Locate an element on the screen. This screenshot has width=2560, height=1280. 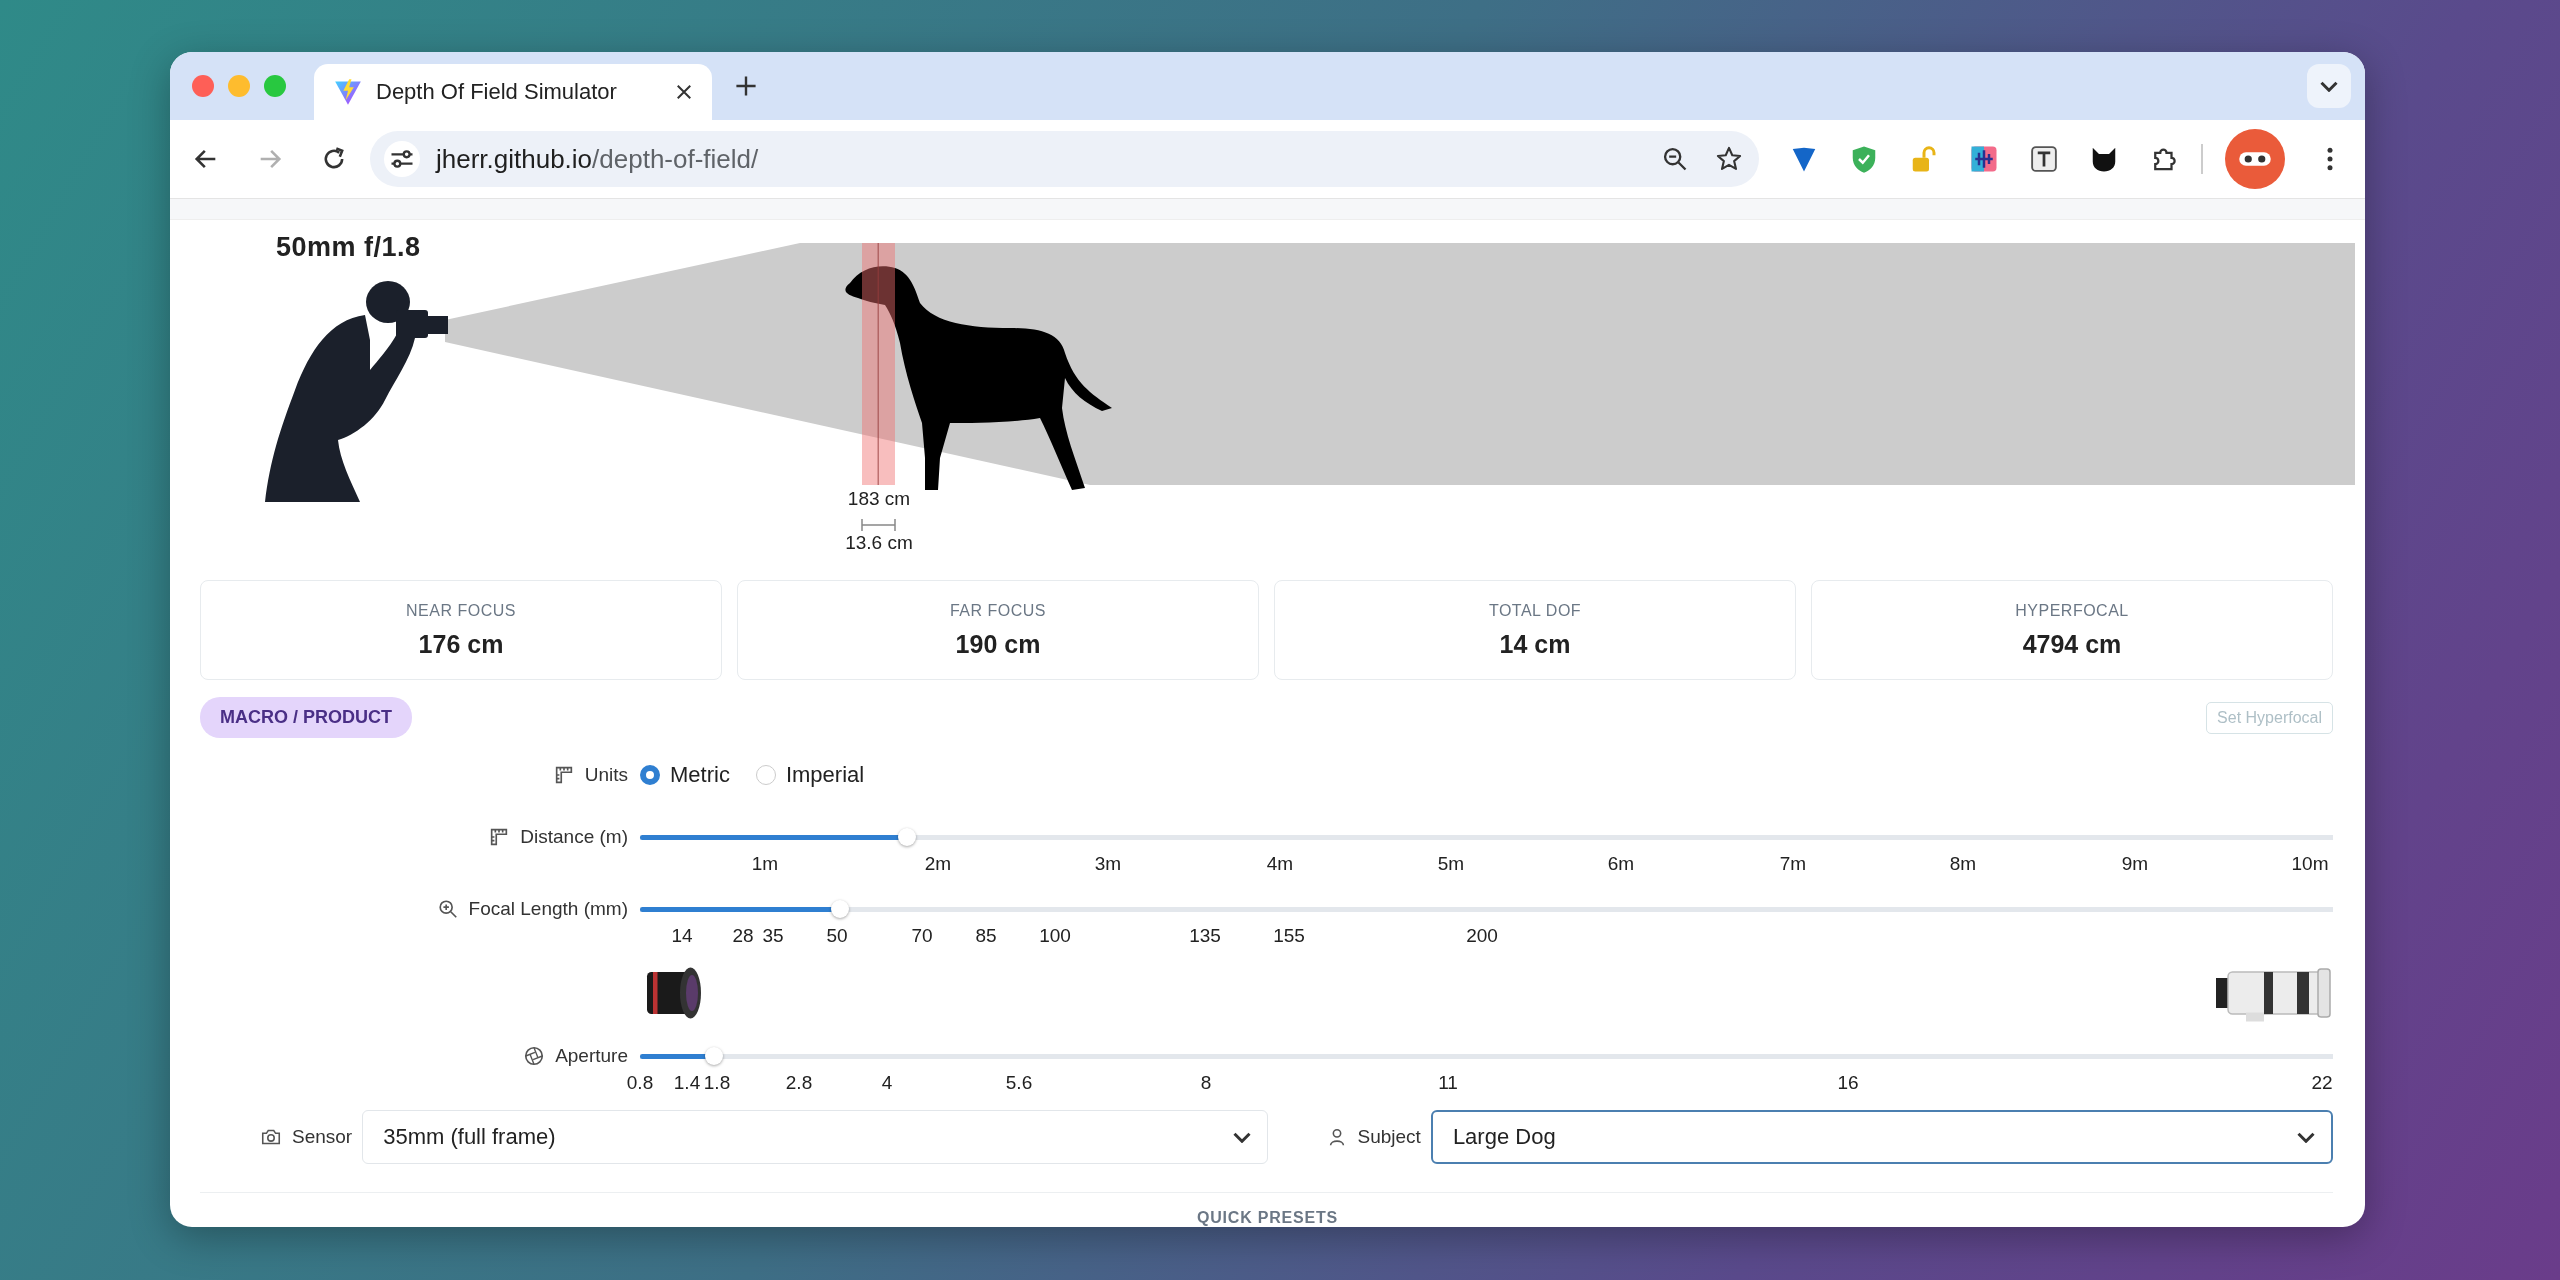
stat-label: TOTAL DOF is located at coordinates (1535, 610).